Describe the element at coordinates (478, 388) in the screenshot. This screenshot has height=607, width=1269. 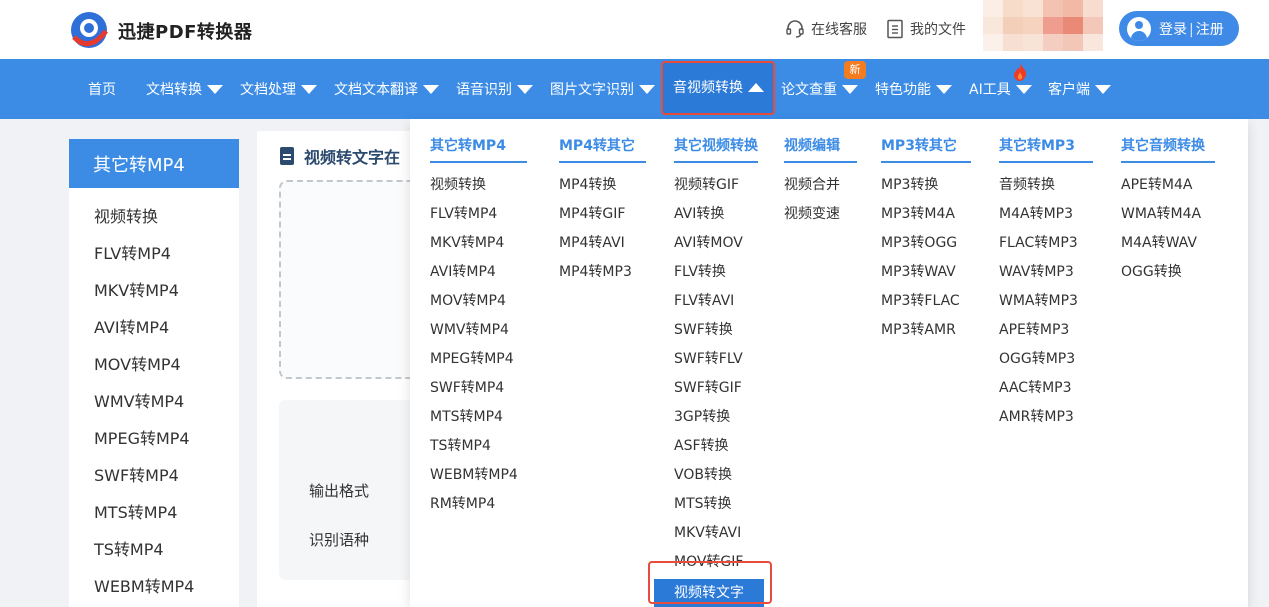
I see `menu-item: SWF转MP4` at that location.